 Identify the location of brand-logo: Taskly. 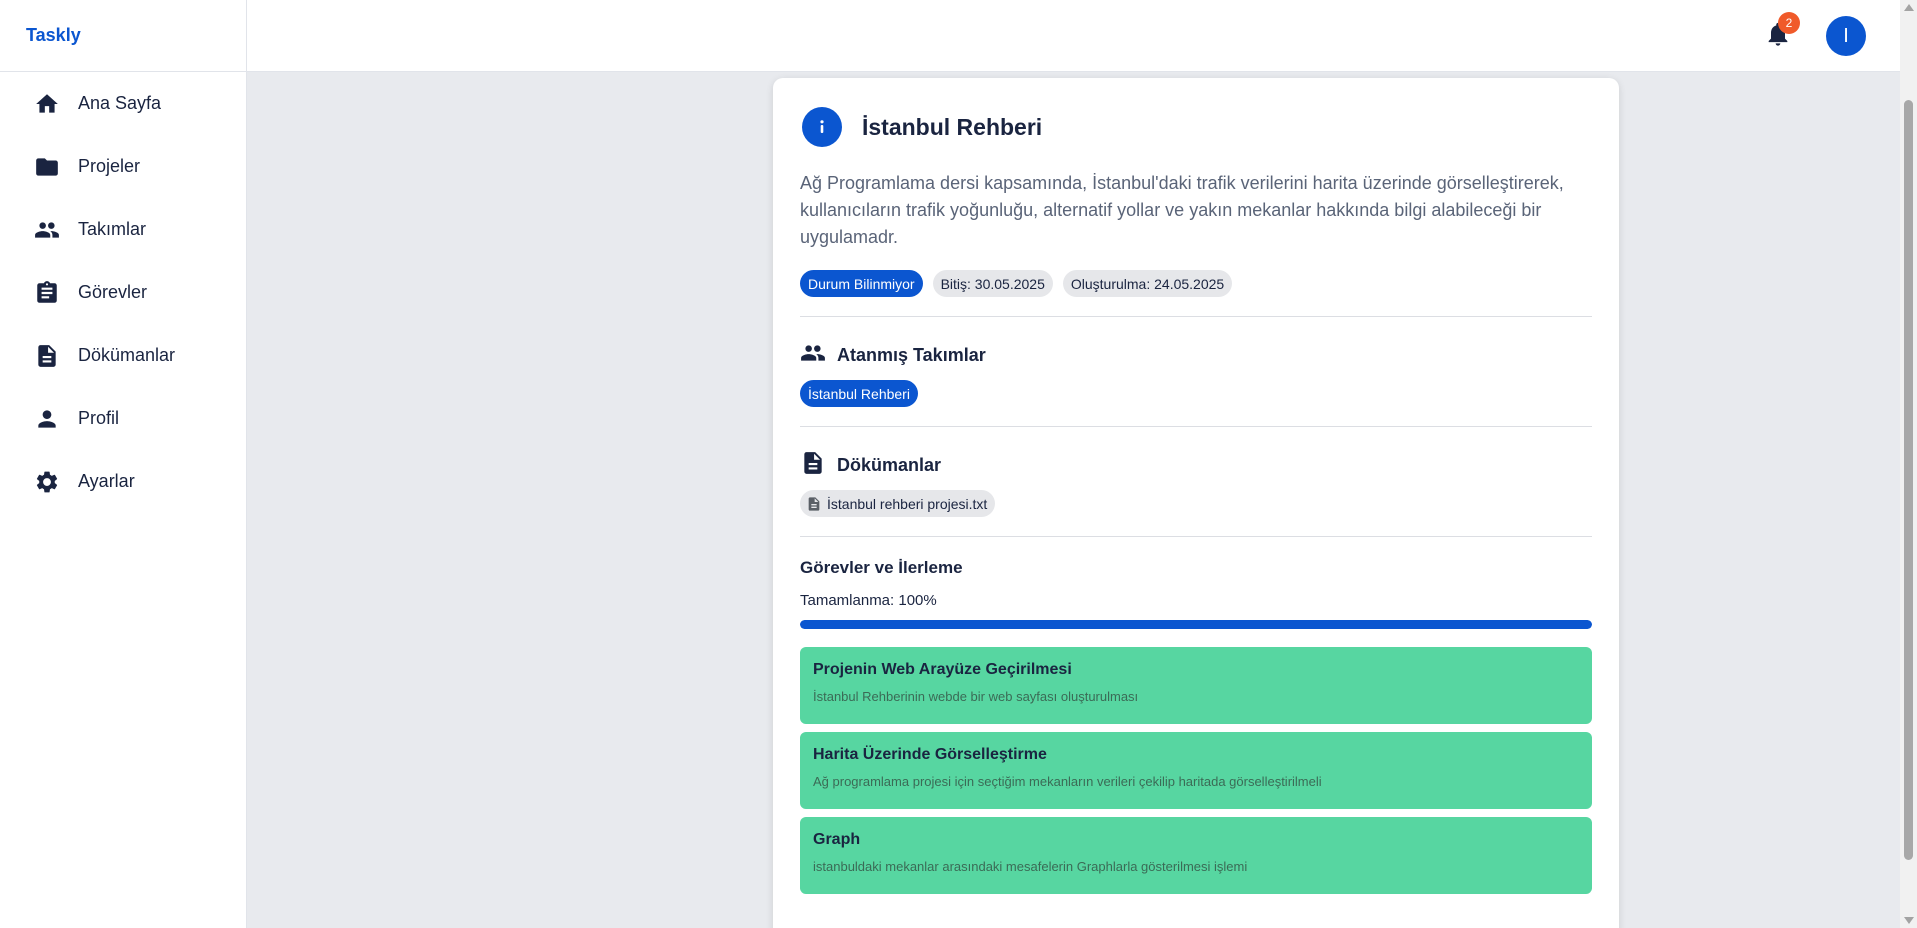
(123, 36).